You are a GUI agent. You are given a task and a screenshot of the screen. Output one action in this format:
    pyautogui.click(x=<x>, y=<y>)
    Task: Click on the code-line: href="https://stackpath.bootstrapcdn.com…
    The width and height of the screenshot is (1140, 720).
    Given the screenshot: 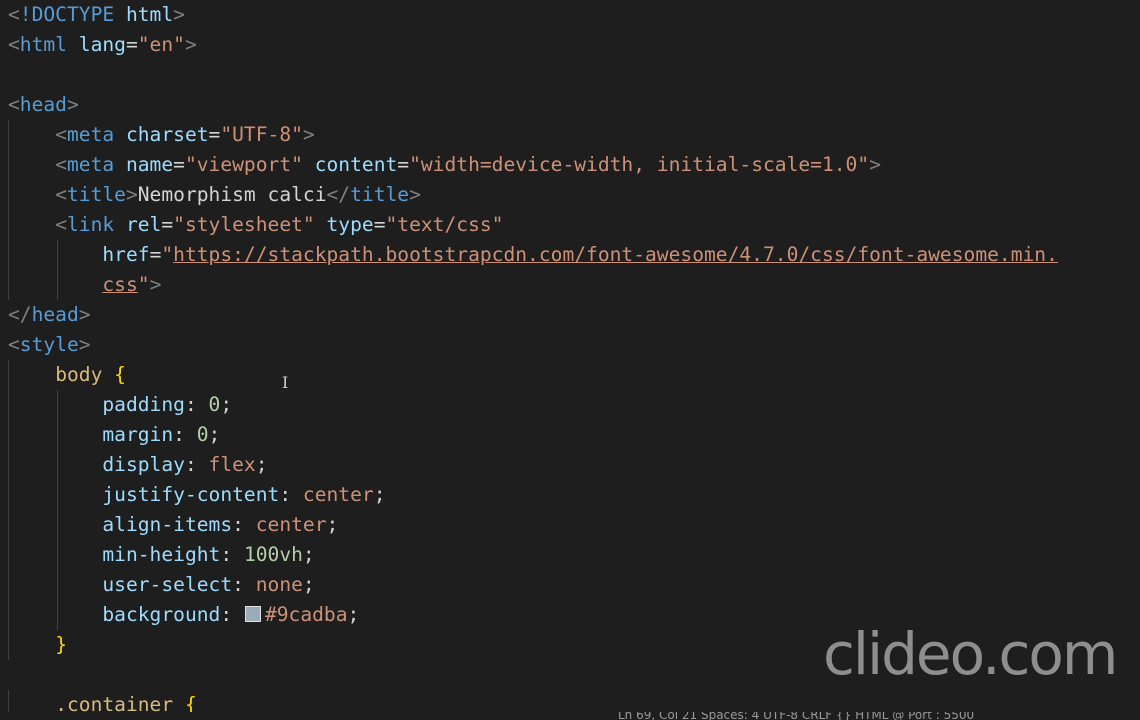 What is the action you would take?
    pyautogui.click(x=574, y=255)
    